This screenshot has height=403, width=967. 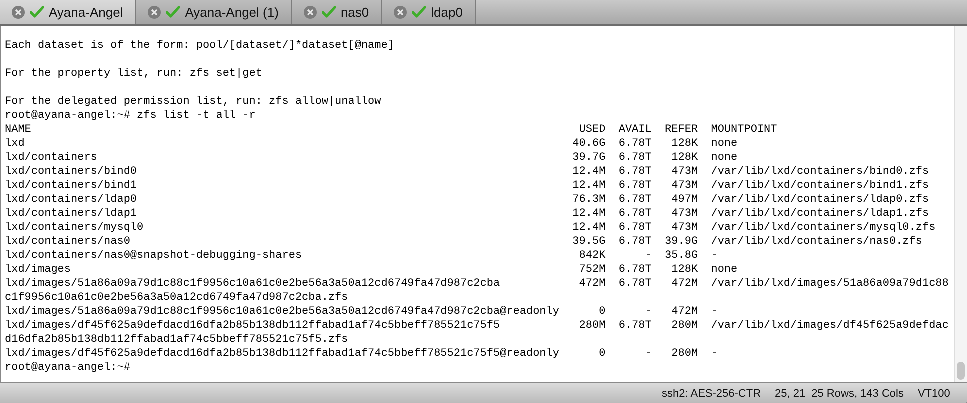 What do you see at coordinates (337, 12) in the screenshot?
I see `tab: nas0` at bounding box center [337, 12].